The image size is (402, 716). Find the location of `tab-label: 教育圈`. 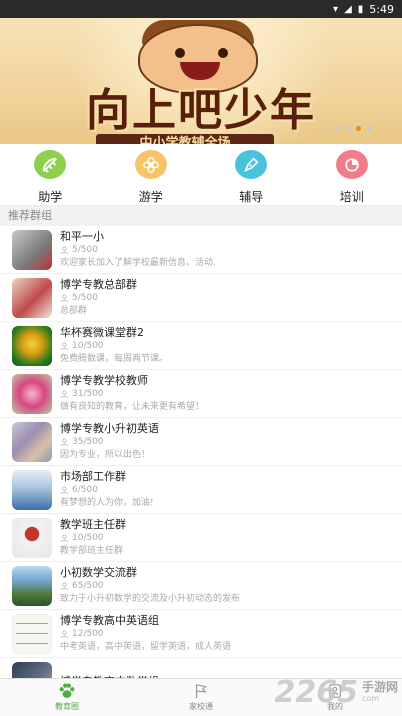

tab-label: 教育圈 is located at coordinates (67, 706).